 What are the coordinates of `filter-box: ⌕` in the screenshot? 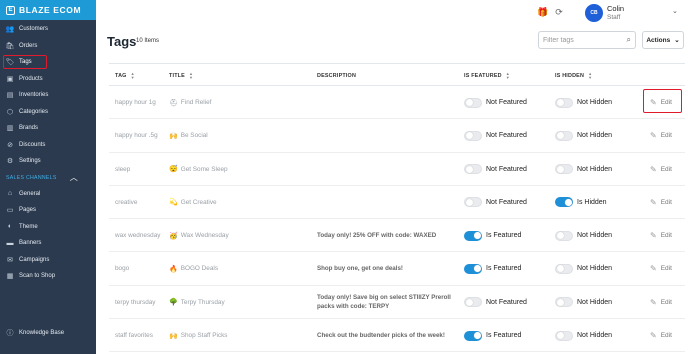 It's located at (587, 40).